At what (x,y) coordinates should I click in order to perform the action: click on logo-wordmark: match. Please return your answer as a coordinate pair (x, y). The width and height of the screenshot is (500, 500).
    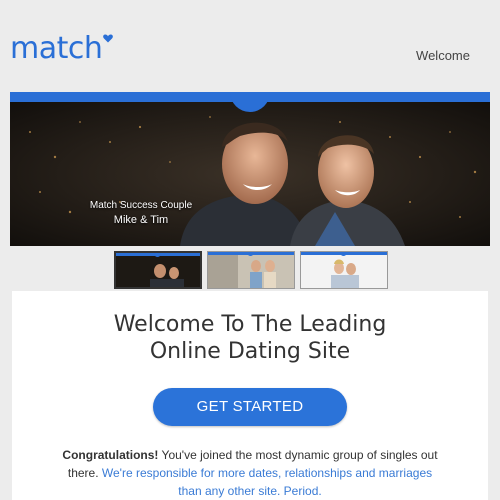
    Looking at the image, I should click on (56, 48).